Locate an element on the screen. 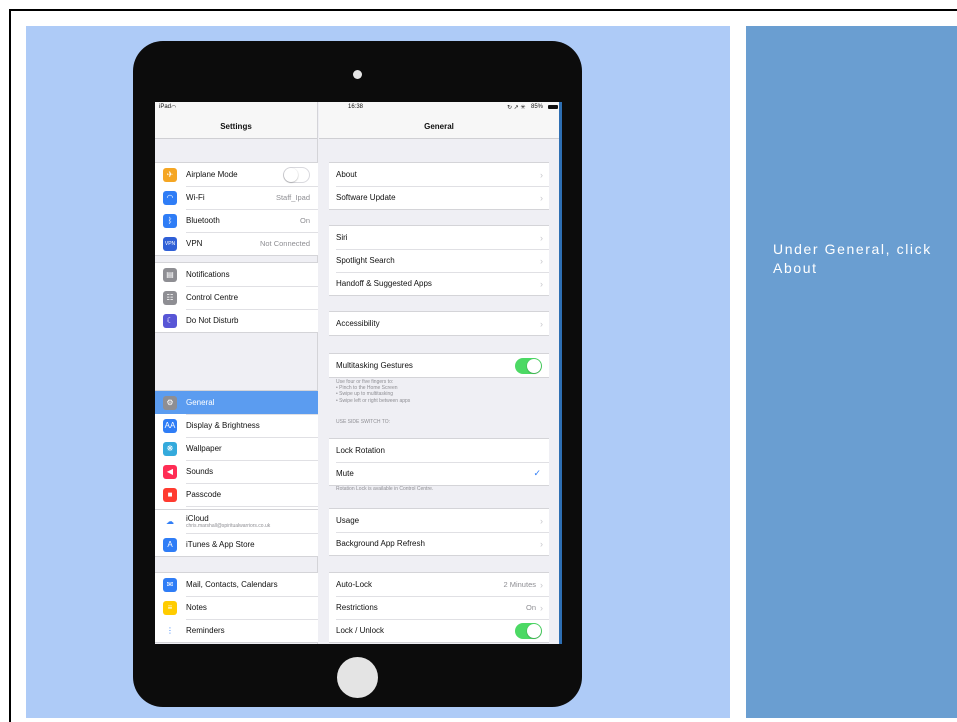 This screenshot has width=957, height=722. sidebar-item-label: Airplane Mode is located at coordinates (212, 174).